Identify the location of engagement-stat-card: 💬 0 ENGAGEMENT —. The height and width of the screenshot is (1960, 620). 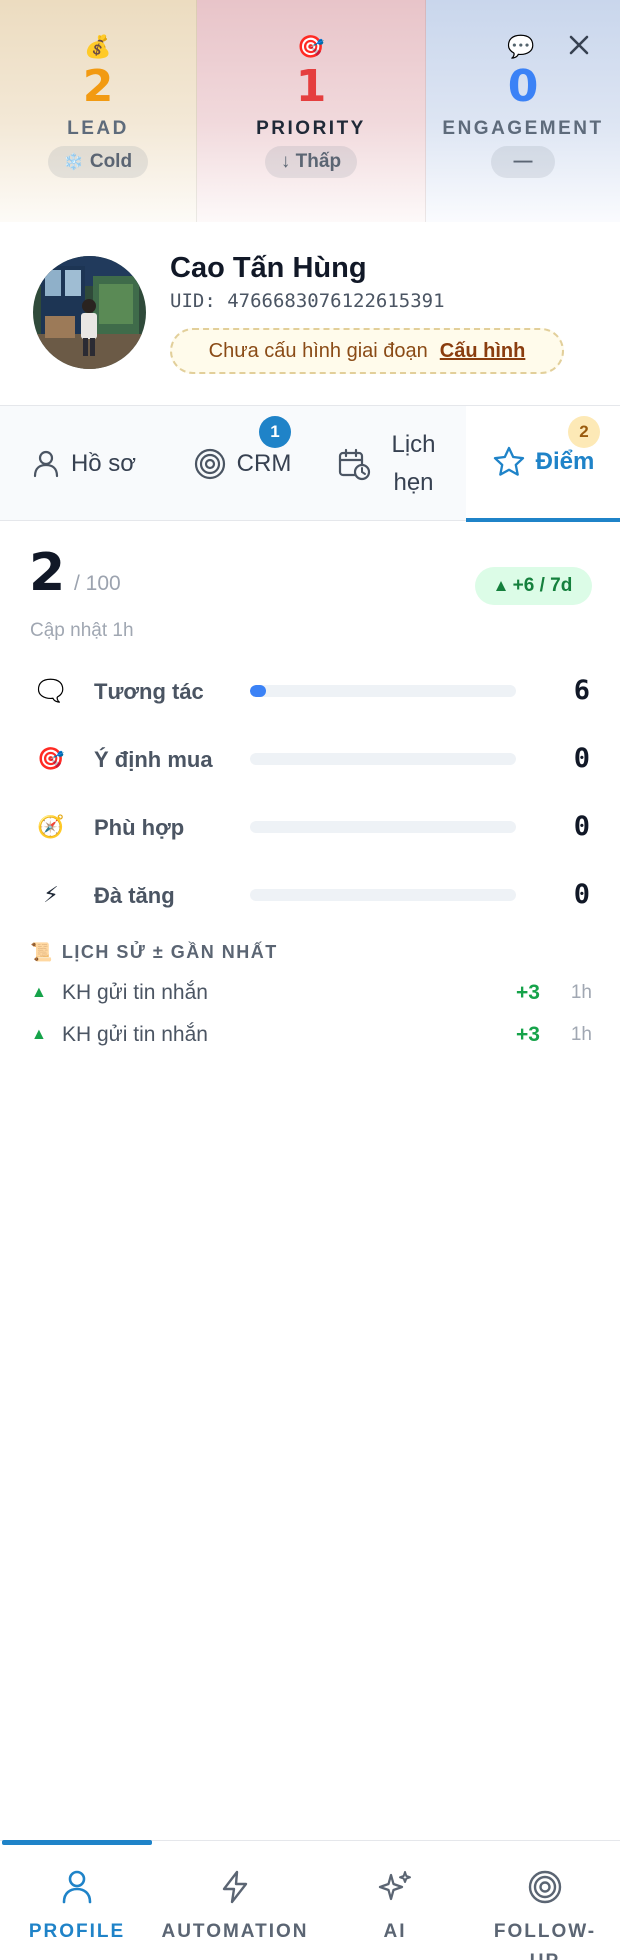
(523, 111).